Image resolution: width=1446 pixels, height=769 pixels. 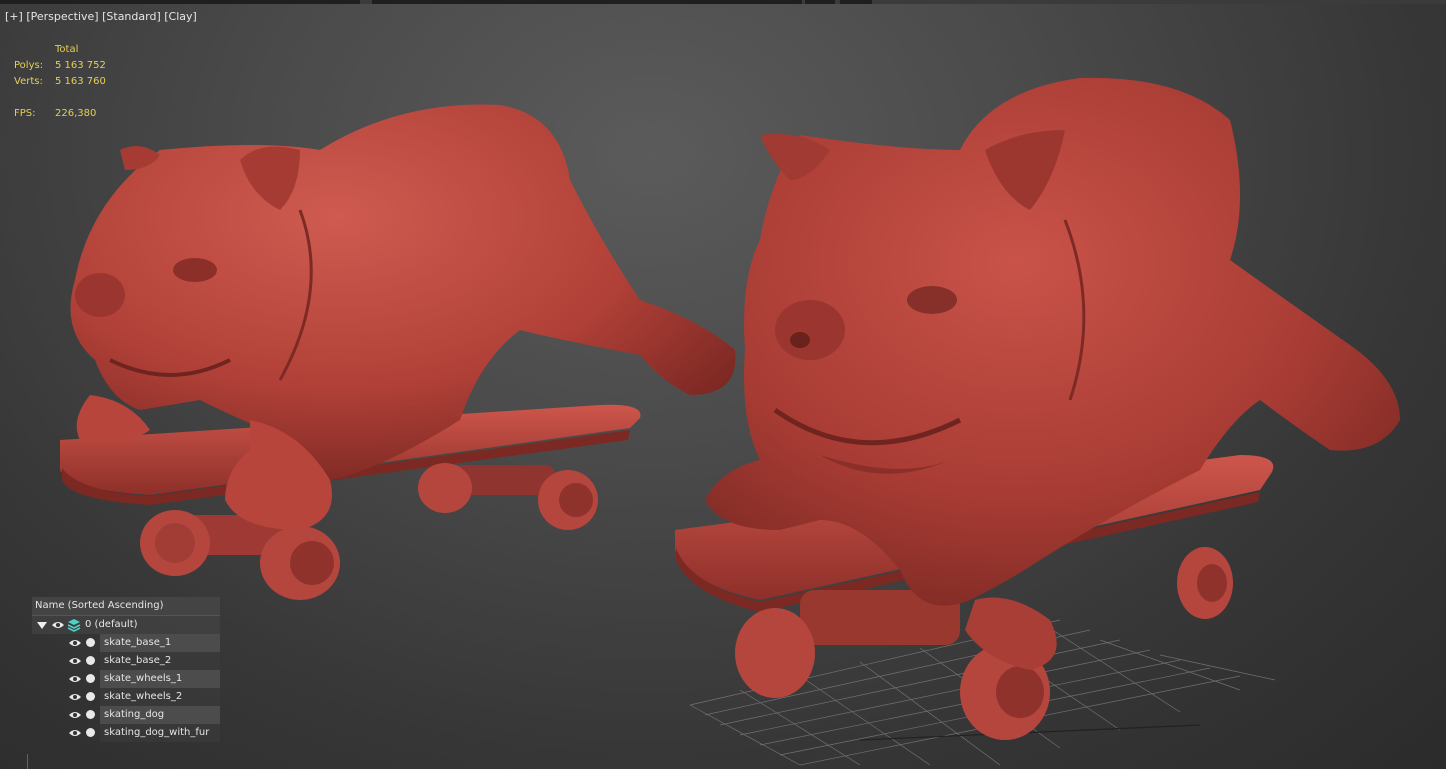 I want to click on verts-label: Verts:, so click(x=28, y=81).